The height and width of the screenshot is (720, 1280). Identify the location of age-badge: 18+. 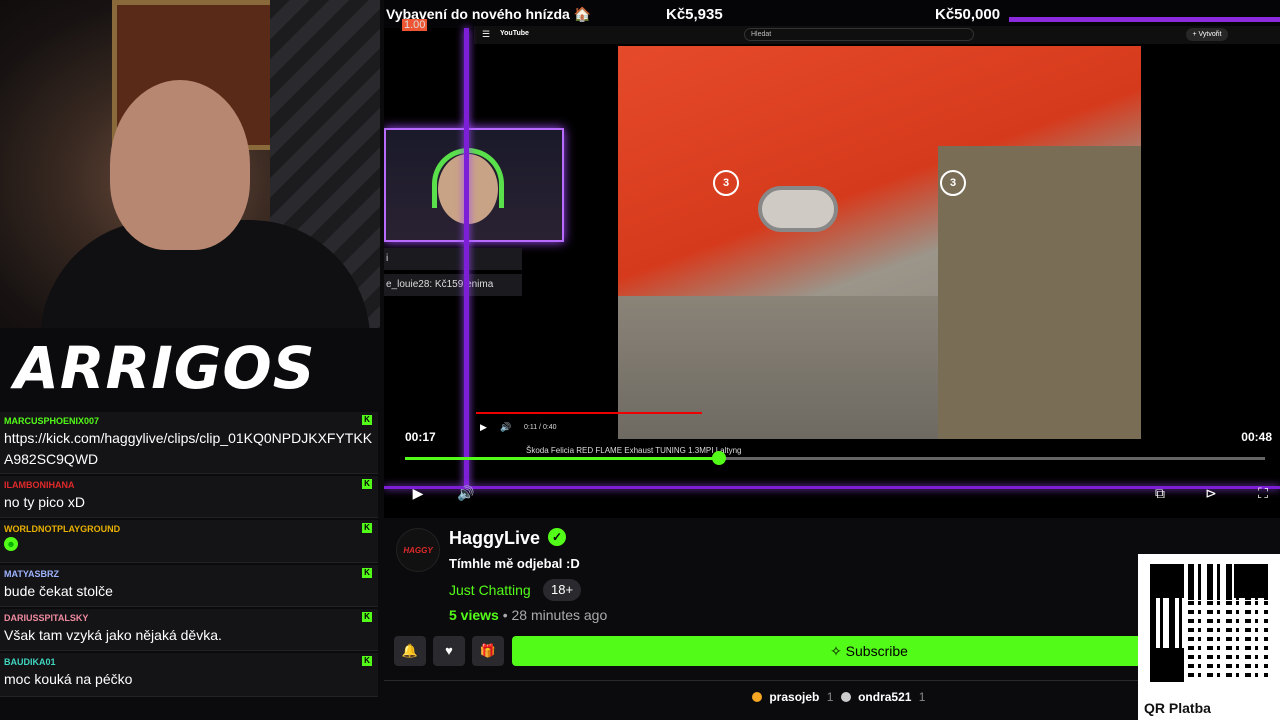
(562, 590).